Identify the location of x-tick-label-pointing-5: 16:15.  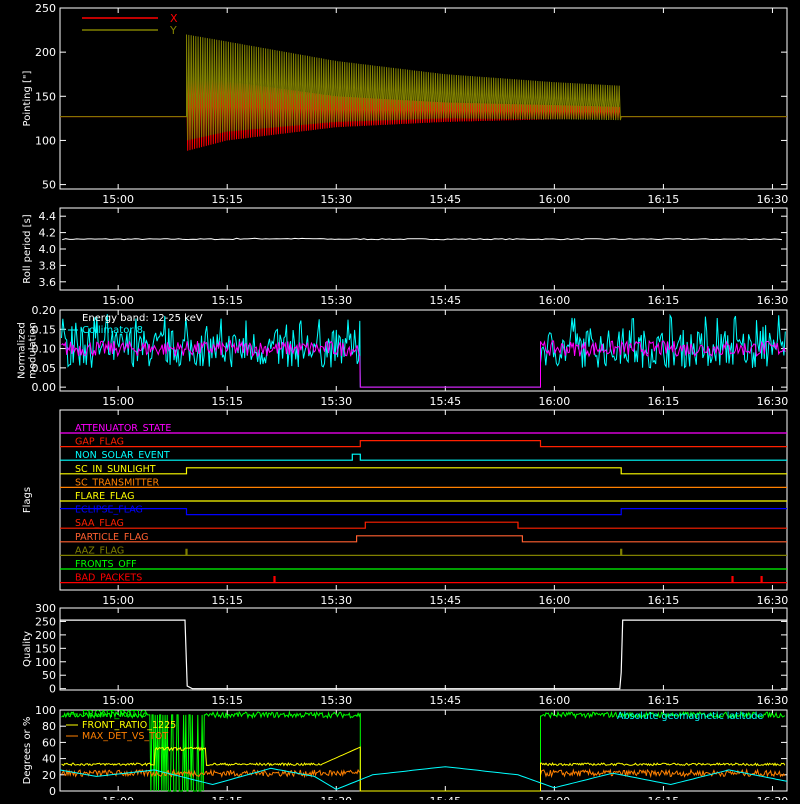
(664, 199).